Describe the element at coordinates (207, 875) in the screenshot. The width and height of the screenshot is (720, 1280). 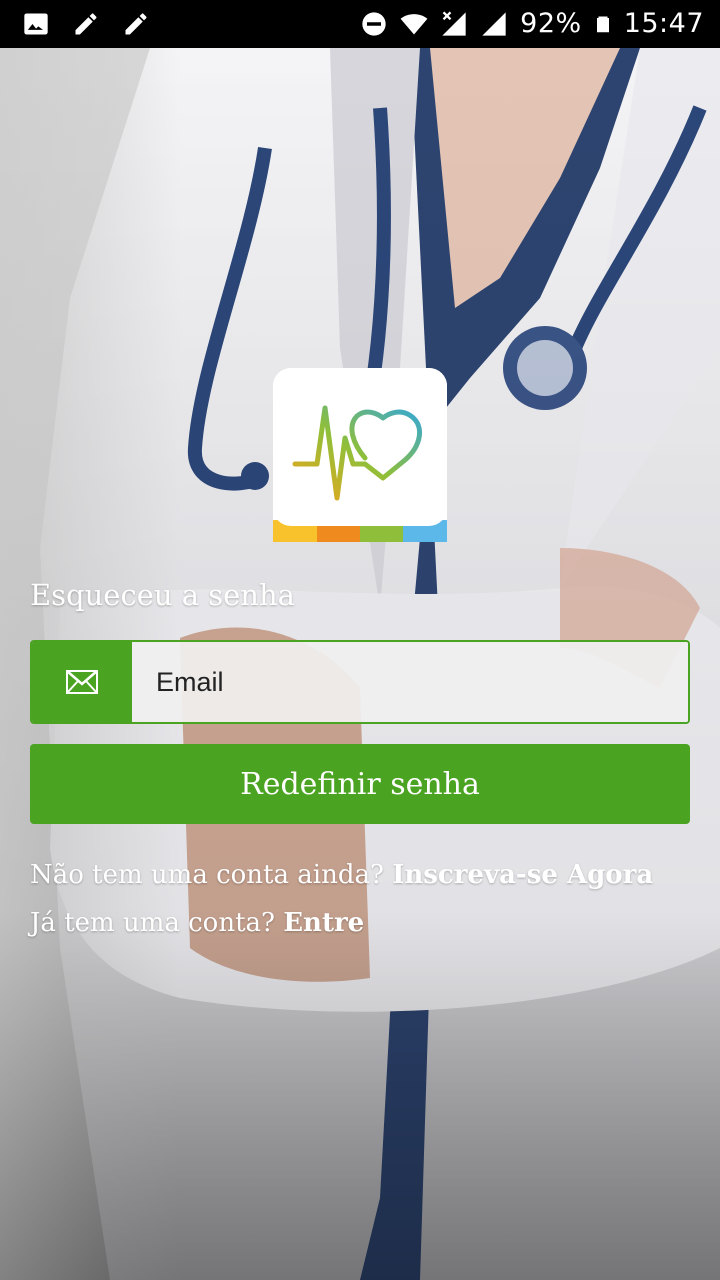
I see `signup-prompt: Não tem uma conta ainda?` at that location.